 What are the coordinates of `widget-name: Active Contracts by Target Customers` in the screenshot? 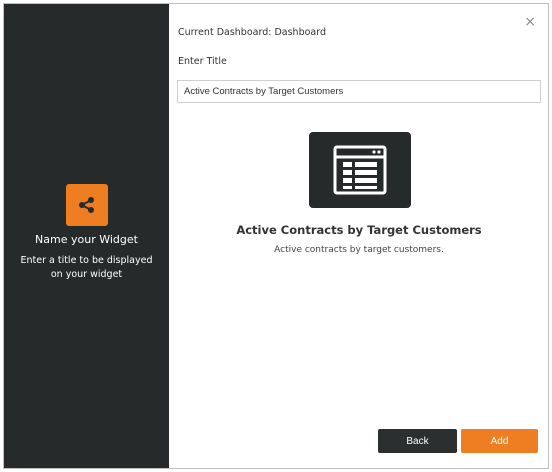 It's located at (359, 230).